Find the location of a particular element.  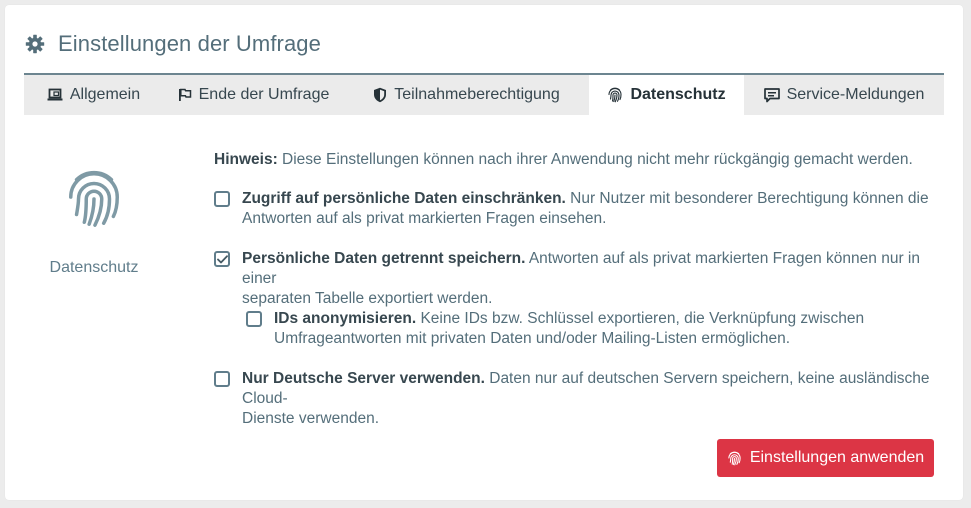

message-icon is located at coordinates (771, 94).